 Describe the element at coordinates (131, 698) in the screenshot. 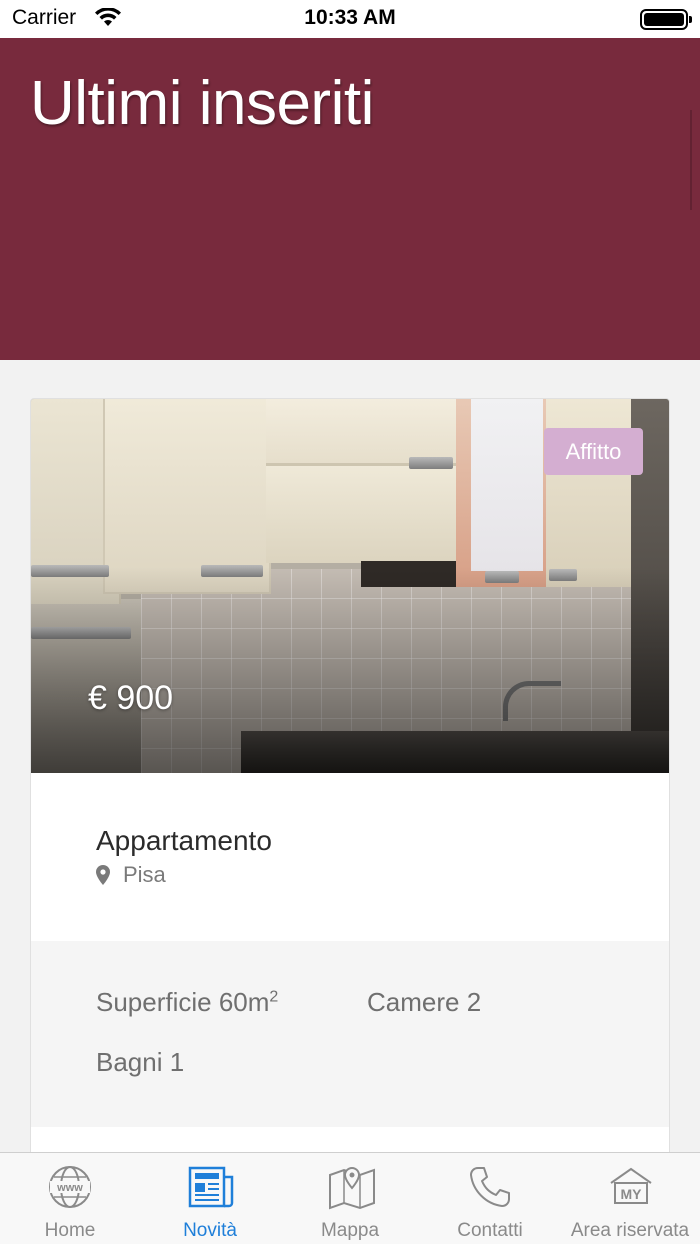

I see `listing-price: € 900` at that location.